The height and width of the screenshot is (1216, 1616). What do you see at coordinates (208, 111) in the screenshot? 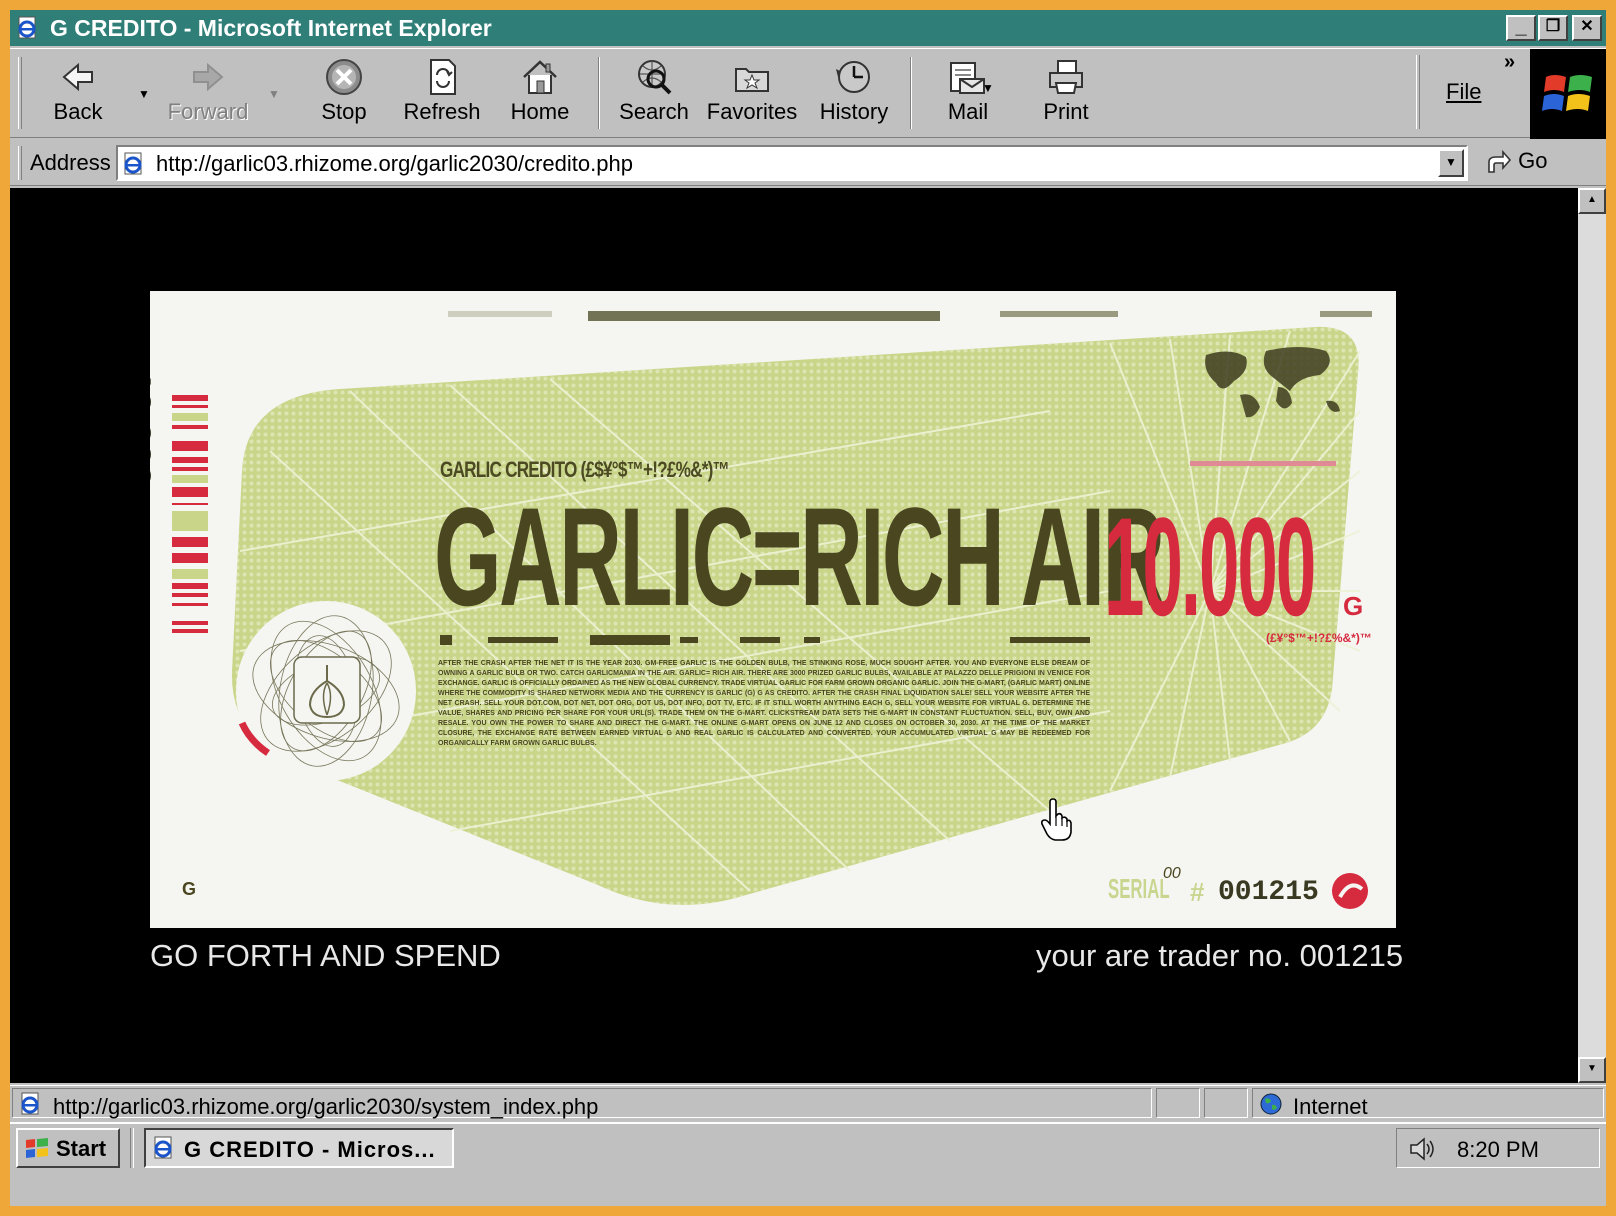
I see `forward-label: Forward` at bounding box center [208, 111].